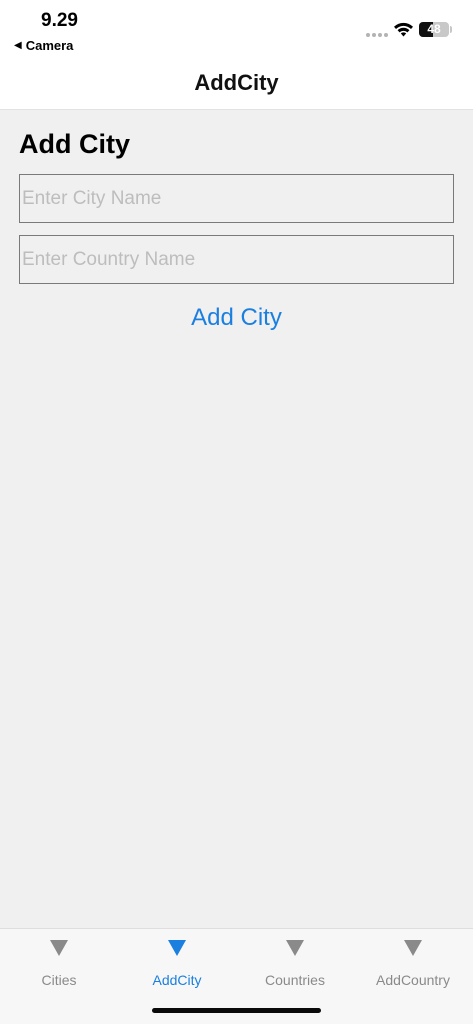 This screenshot has width=473, height=1024. Describe the element at coordinates (236, 1010) in the screenshot. I see `home-indicator` at that location.